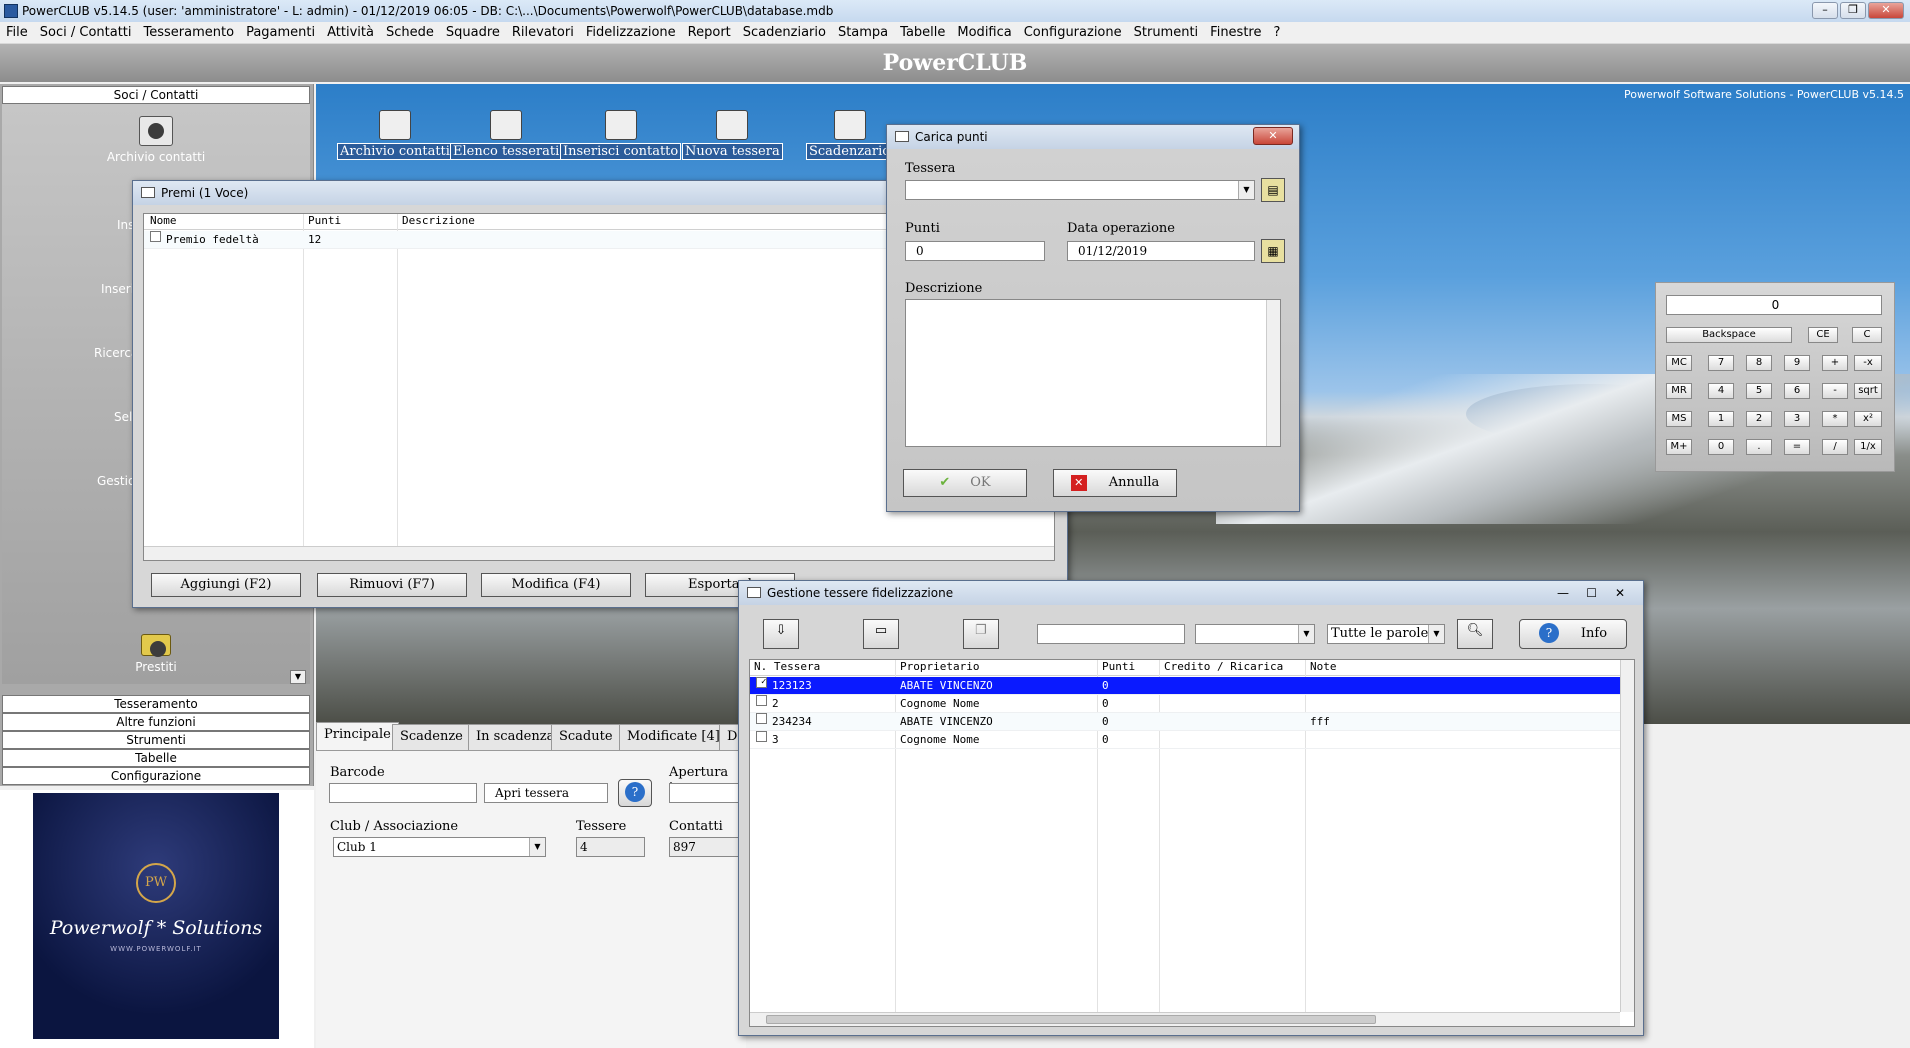 This screenshot has height=1048, width=1910. What do you see at coordinates (1759, 447) in the screenshot?
I see `calc-key: .` at bounding box center [1759, 447].